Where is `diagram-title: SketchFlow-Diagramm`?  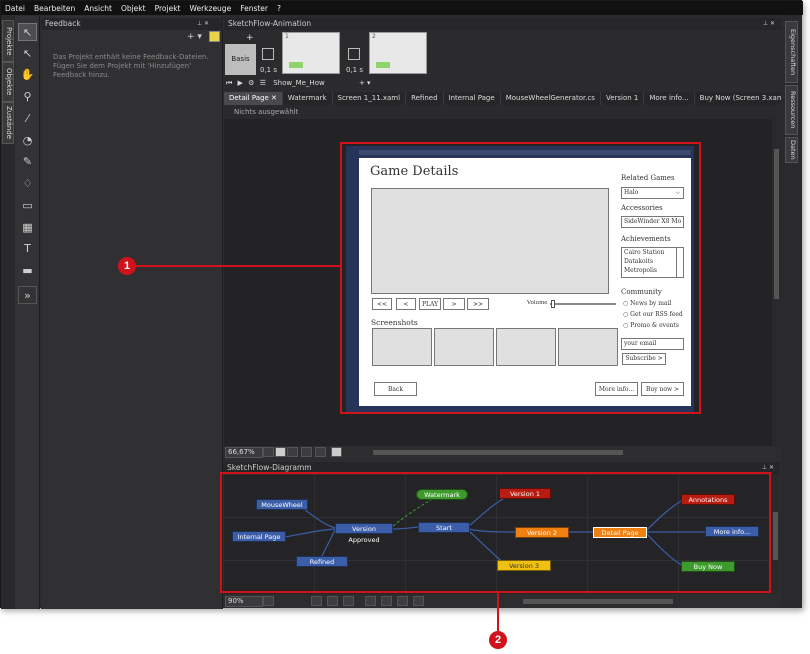 diagram-title: SketchFlow-Diagramm is located at coordinates (269, 467).